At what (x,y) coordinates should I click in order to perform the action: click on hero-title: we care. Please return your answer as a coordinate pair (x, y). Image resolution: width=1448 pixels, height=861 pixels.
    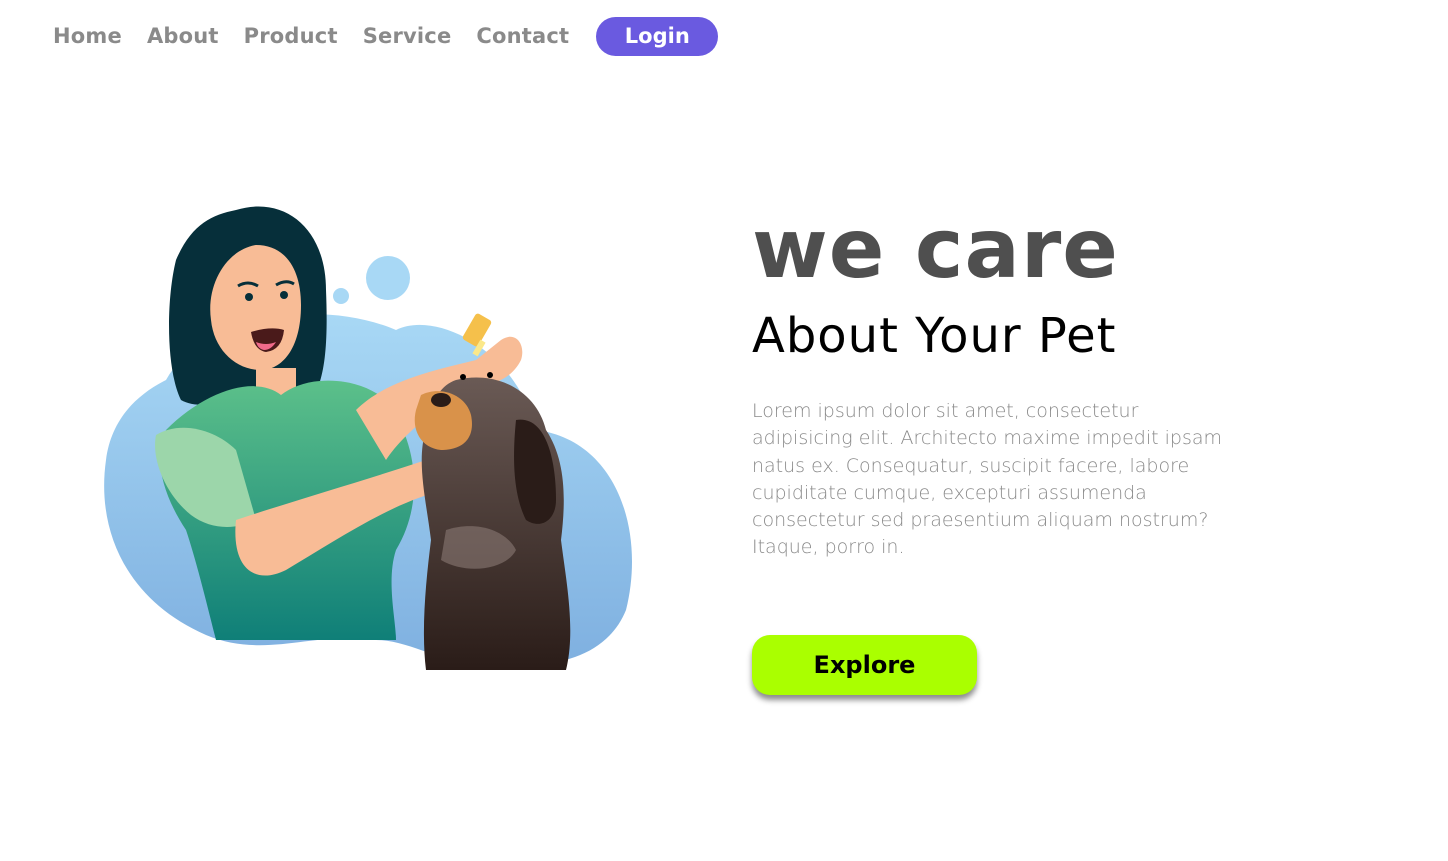
    Looking at the image, I should click on (935, 249).